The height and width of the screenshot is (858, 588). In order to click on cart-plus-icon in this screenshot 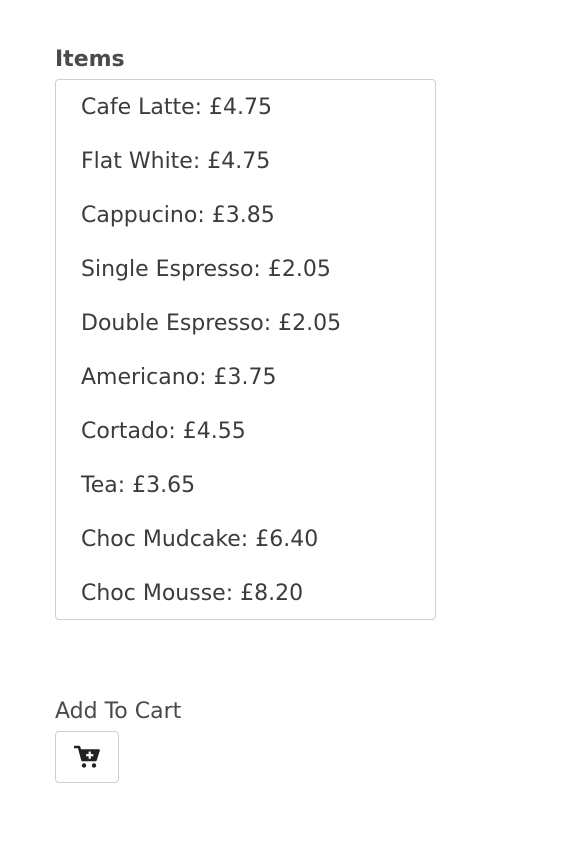, I will do `click(87, 757)`.